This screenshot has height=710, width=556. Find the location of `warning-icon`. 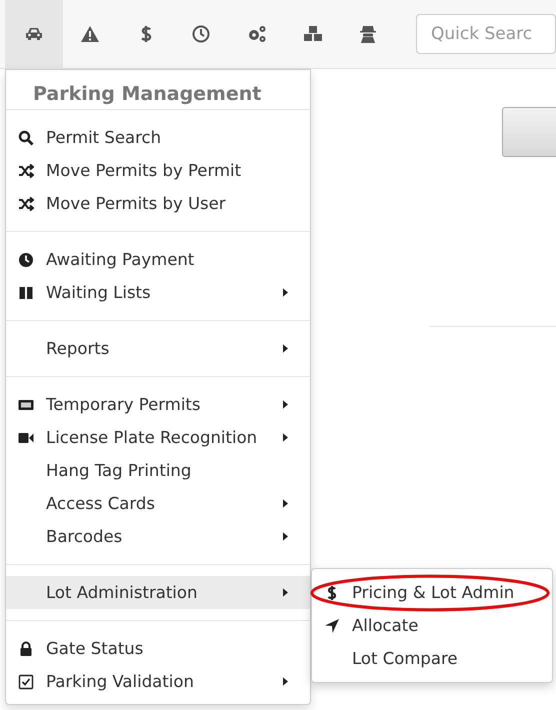

warning-icon is located at coordinates (90, 34).